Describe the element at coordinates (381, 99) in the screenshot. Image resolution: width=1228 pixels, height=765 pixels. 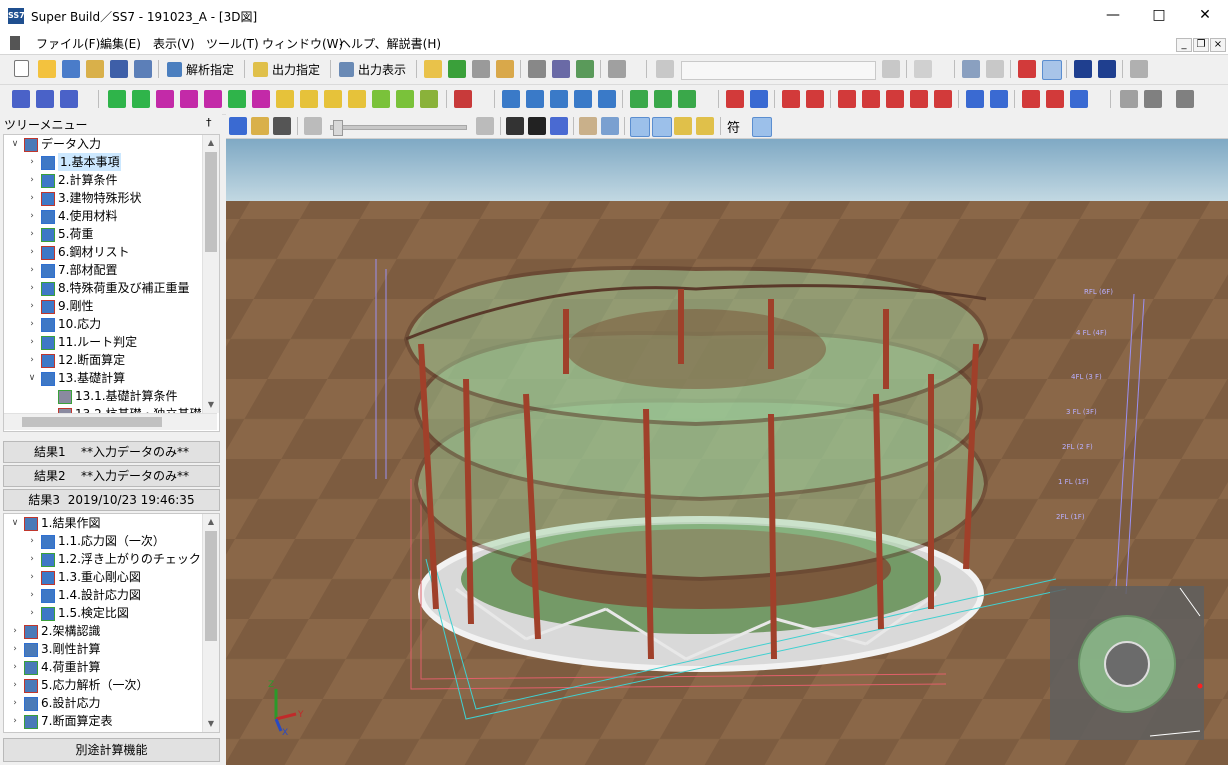
I see `bracket-icon` at that location.